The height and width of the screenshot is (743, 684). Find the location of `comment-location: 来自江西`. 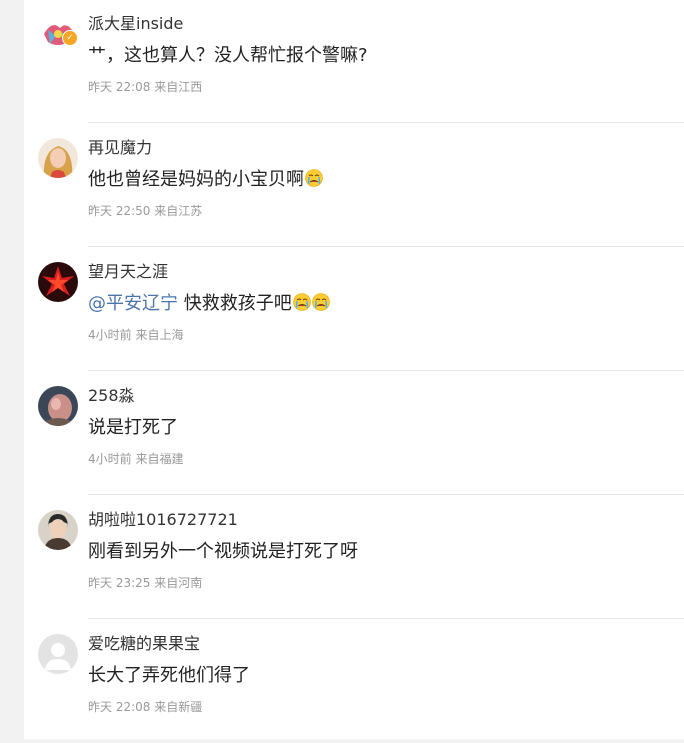

comment-location: 来自江西 is located at coordinates (178, 87).